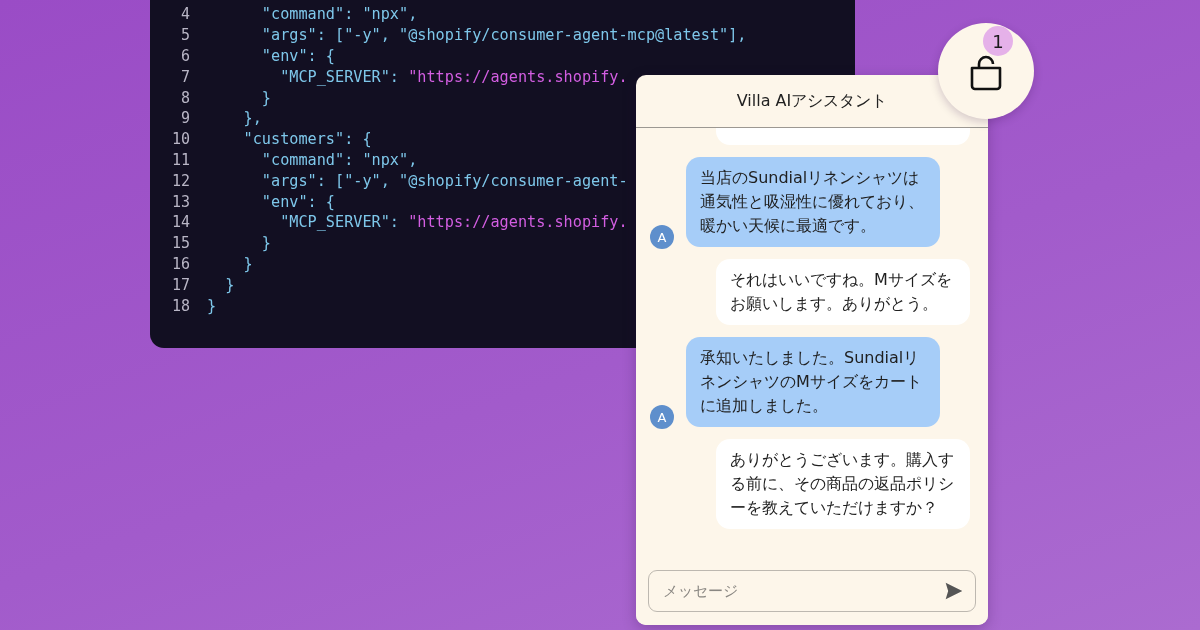  Describe the element at coordinates (444, 180) in the screenshot. I see `code-line: "args": ["-y", "@shopify/consumer-agent-` at that location.